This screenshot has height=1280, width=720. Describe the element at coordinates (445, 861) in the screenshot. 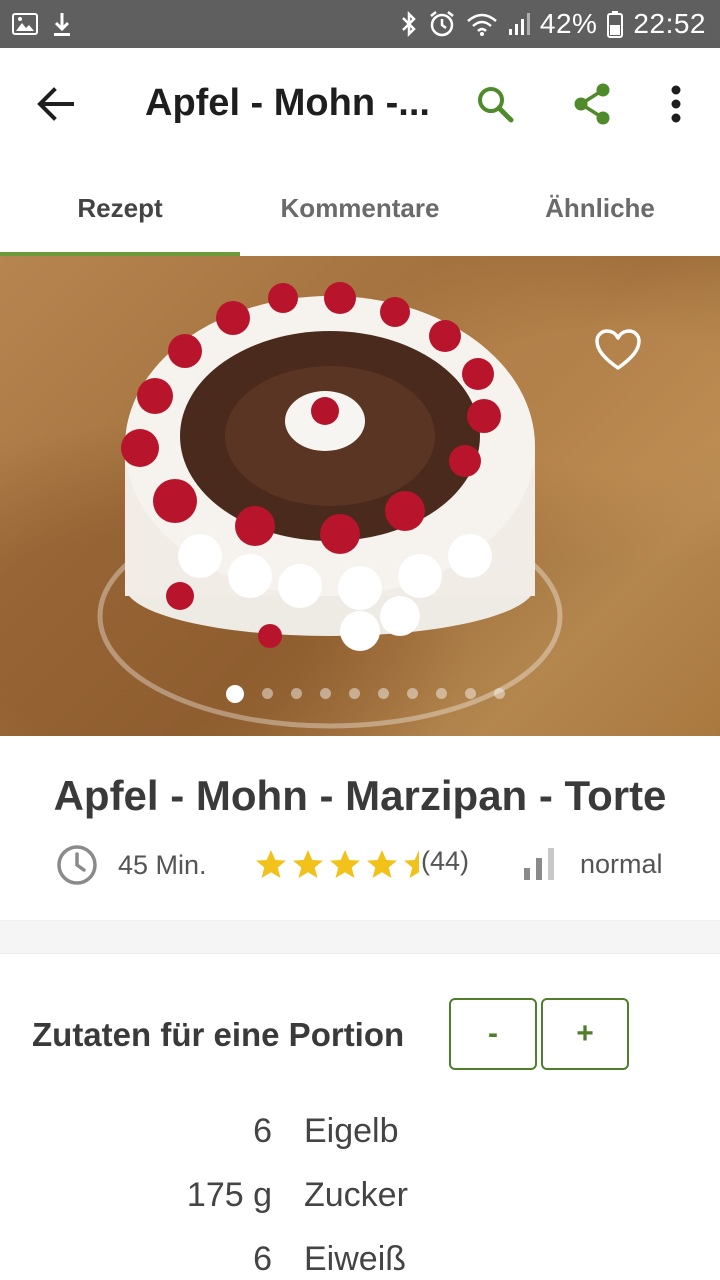

I see `rating-count: (44)` at that location.